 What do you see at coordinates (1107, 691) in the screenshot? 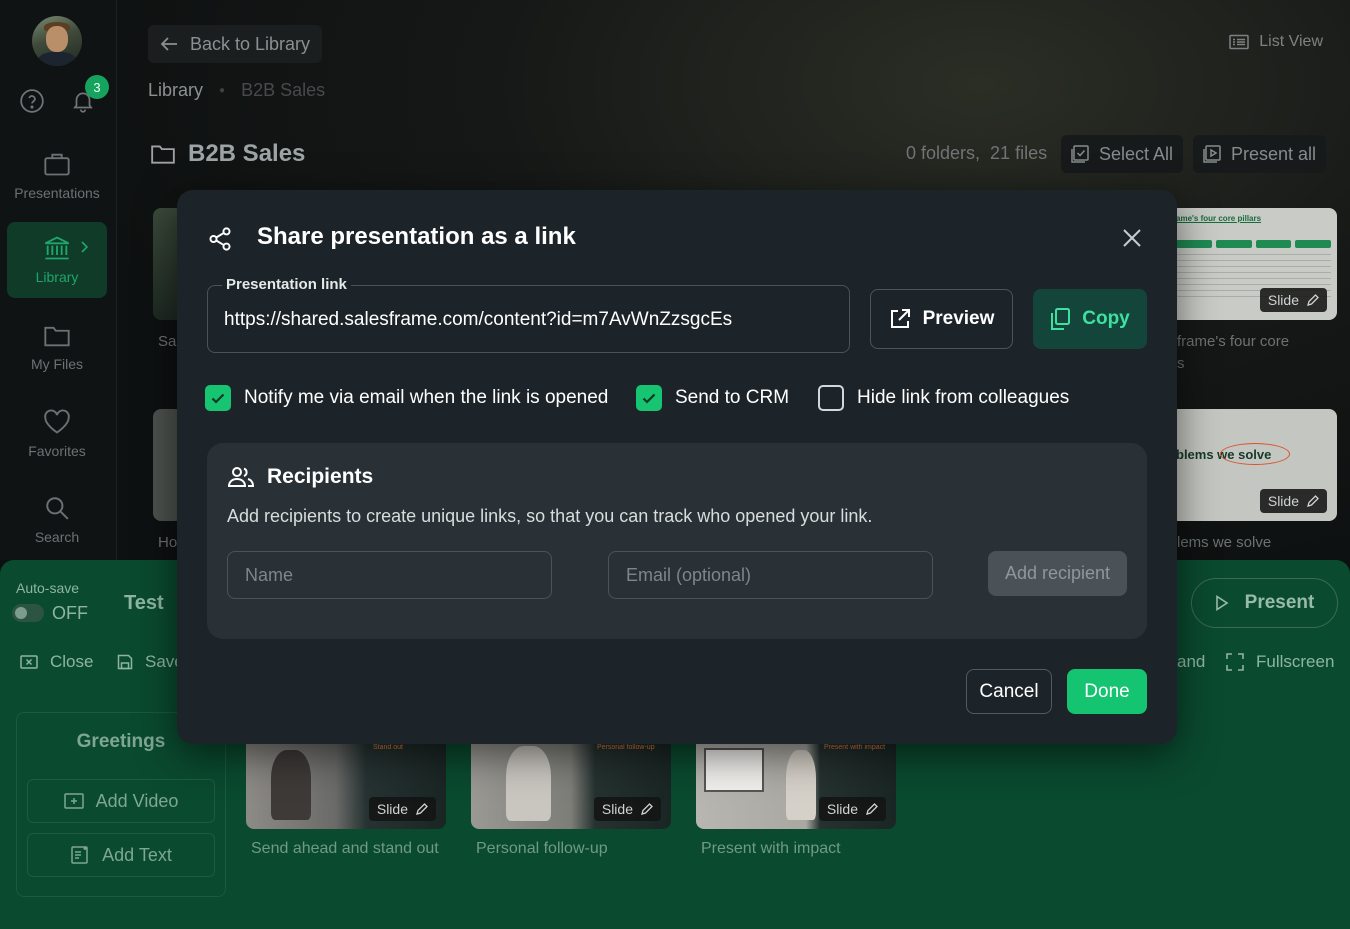
I see `done-button: Done` at bounding box center [1107, 691].